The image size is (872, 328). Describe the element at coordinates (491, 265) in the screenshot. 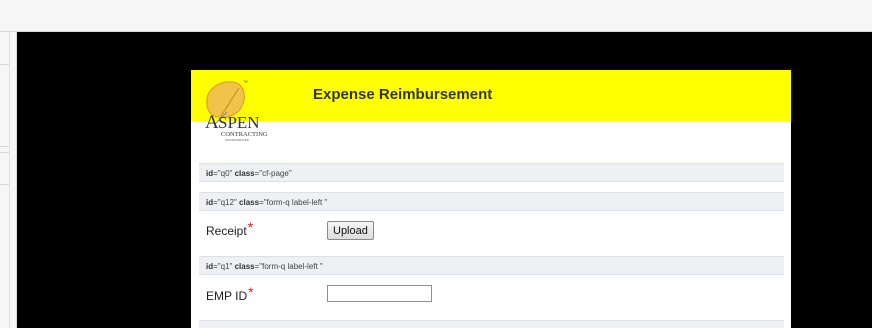

I see `emp-question-bar: id="q1" class="form-q label-left "` at that location.